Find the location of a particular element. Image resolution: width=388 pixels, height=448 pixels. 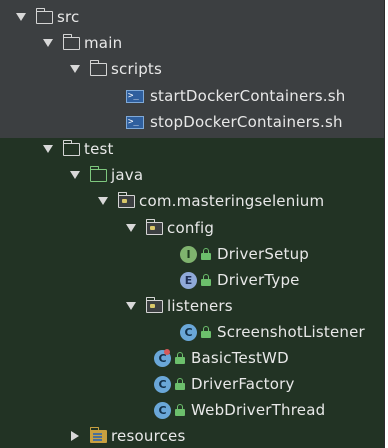

tree-node-label: test is located at coordinates (99, 149).